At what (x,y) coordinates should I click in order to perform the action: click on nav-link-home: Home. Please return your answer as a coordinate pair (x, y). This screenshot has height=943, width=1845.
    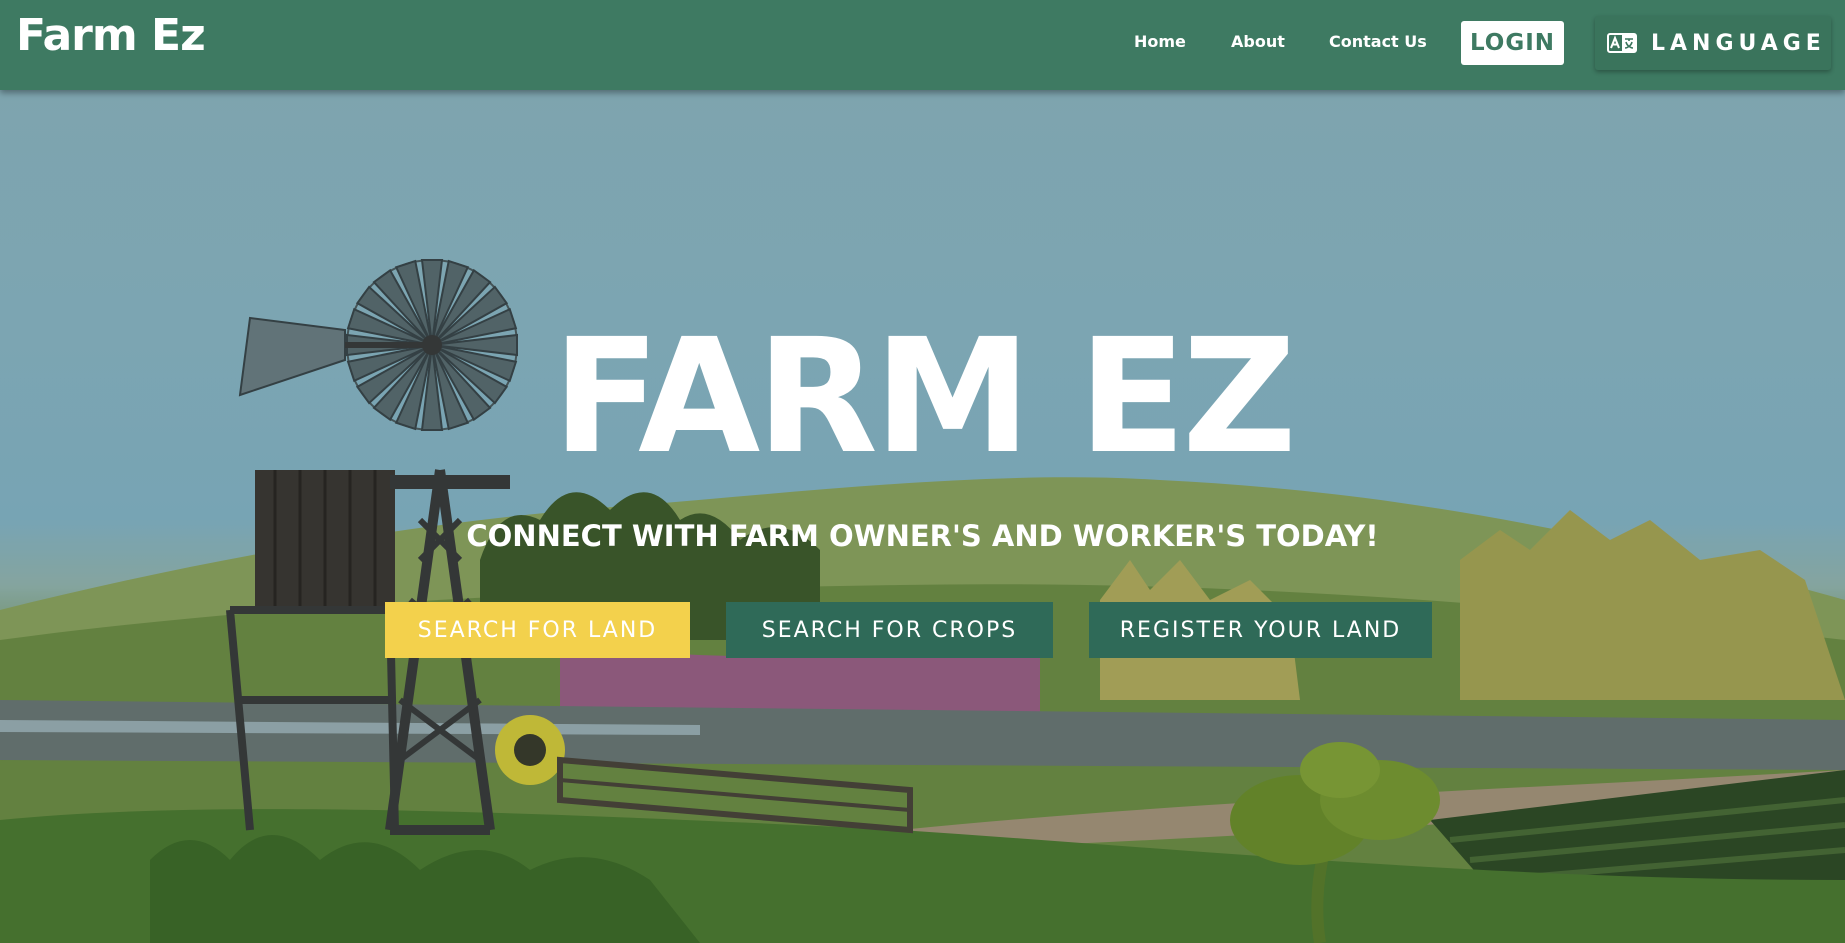
    Looking at the image, I should click on (1160, 41).